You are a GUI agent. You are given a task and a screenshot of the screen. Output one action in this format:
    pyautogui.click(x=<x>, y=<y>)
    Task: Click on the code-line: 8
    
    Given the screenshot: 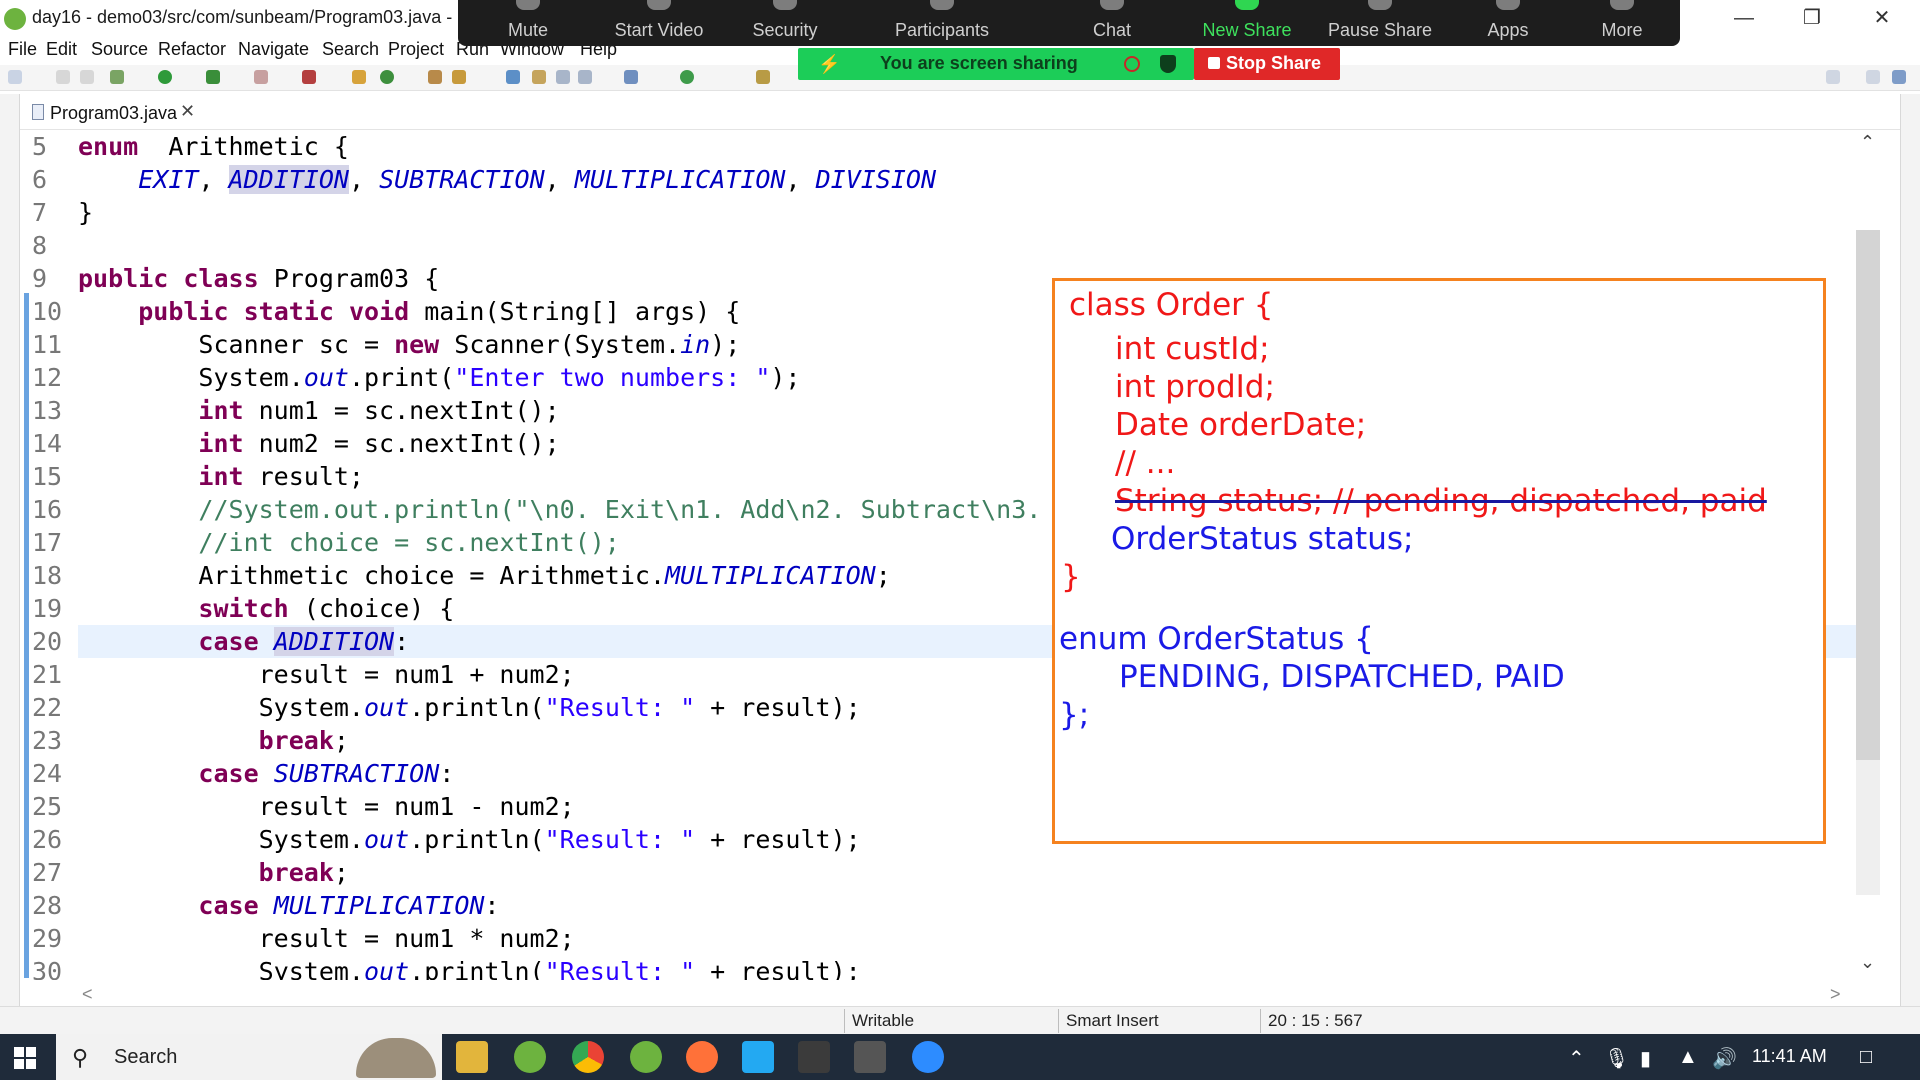 What is the action you would take?
    pyautogui.click(x=938, y=245)
    